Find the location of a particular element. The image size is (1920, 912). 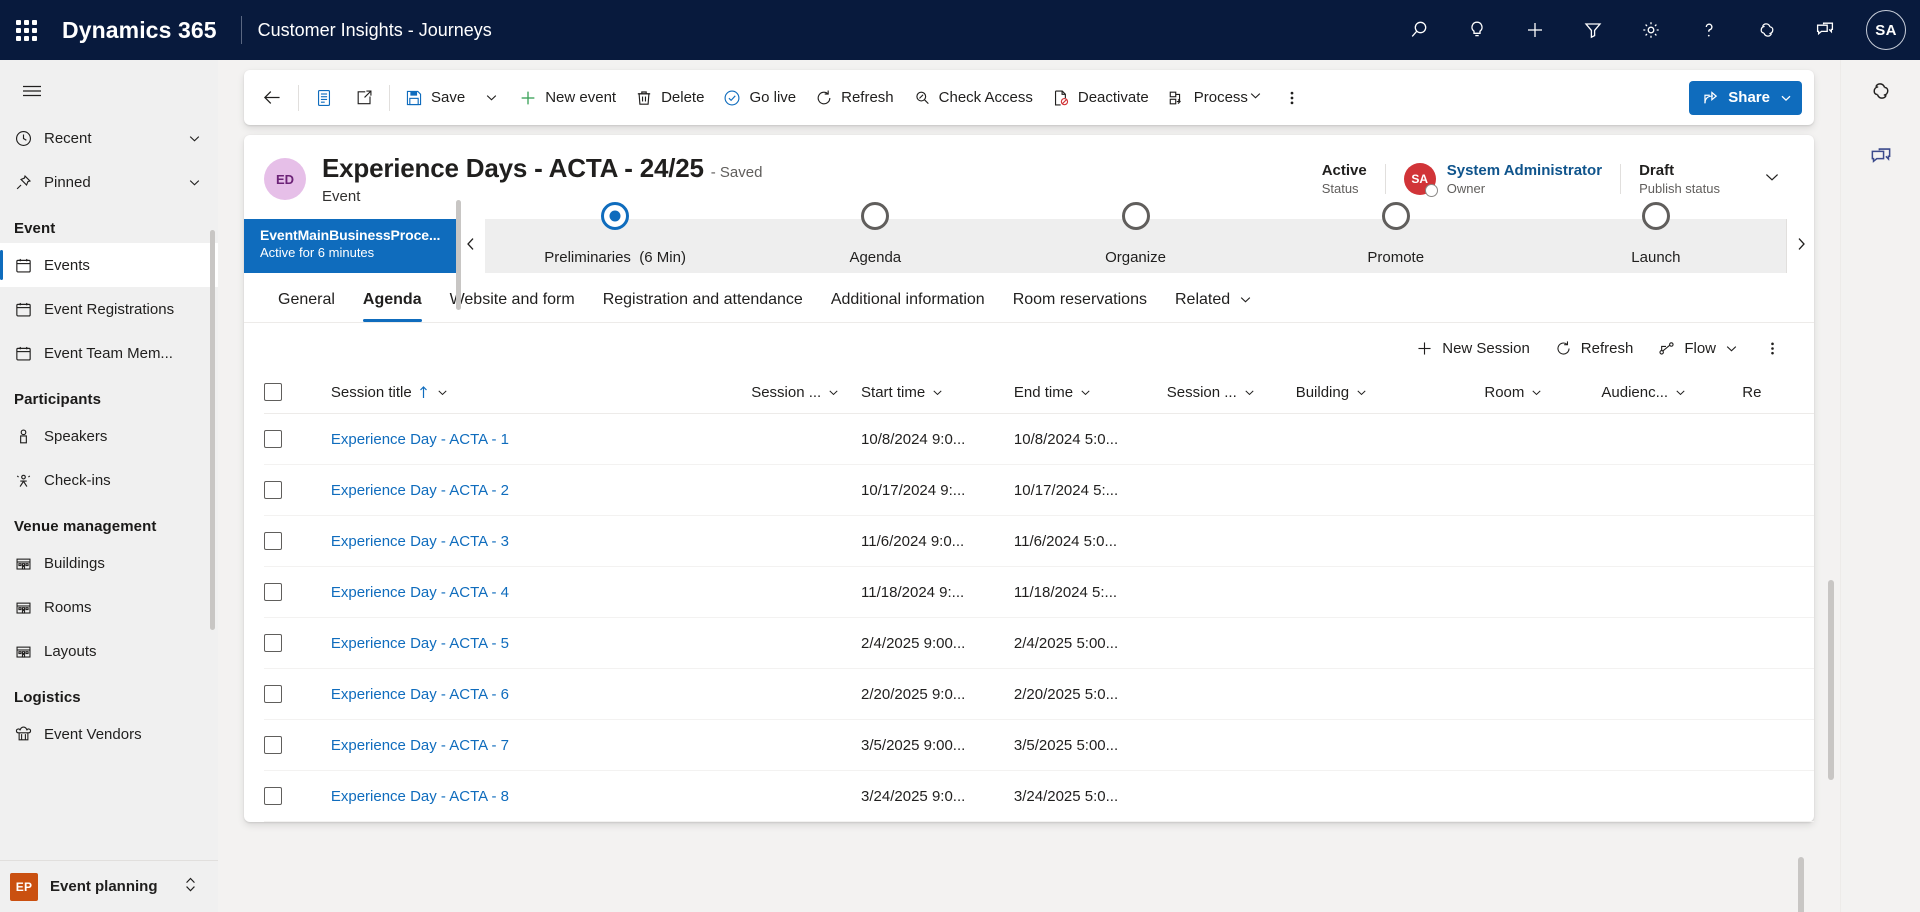

session-title-link: Experience Day - ACTA - 2 is located at coordinates (420, 490).